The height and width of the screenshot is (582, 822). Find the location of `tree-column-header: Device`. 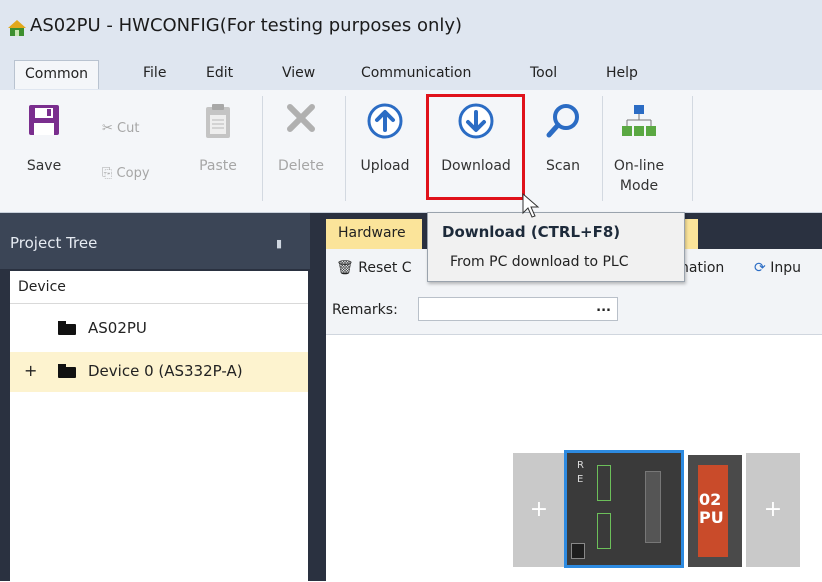

tree-column-header: Device is located at coordinates (159, 287).